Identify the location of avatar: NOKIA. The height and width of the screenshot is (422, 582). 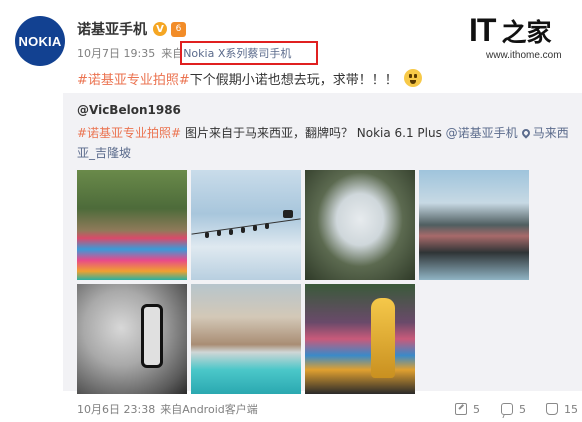
(40, 41).